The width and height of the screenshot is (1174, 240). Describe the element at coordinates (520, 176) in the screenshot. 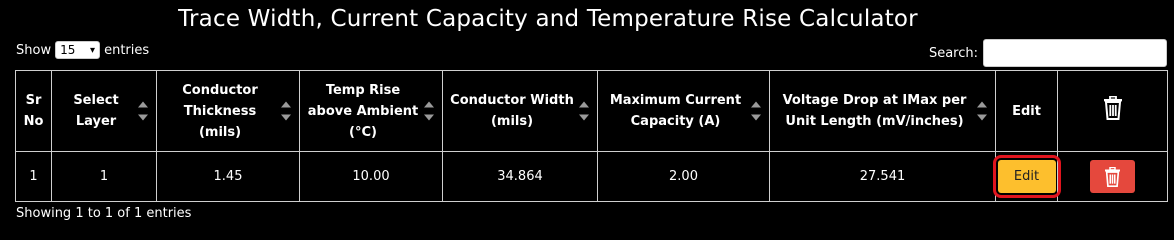

I see `cell-width: 34.864` at that location.